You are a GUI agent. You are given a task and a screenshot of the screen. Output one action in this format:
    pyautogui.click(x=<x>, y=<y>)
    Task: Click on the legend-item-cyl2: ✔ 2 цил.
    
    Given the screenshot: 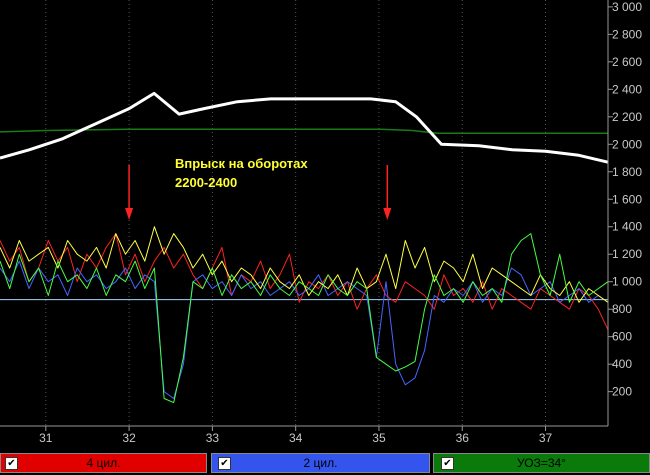 What is the action you would take?
    pyautogui.click(x=320, y=463)
    